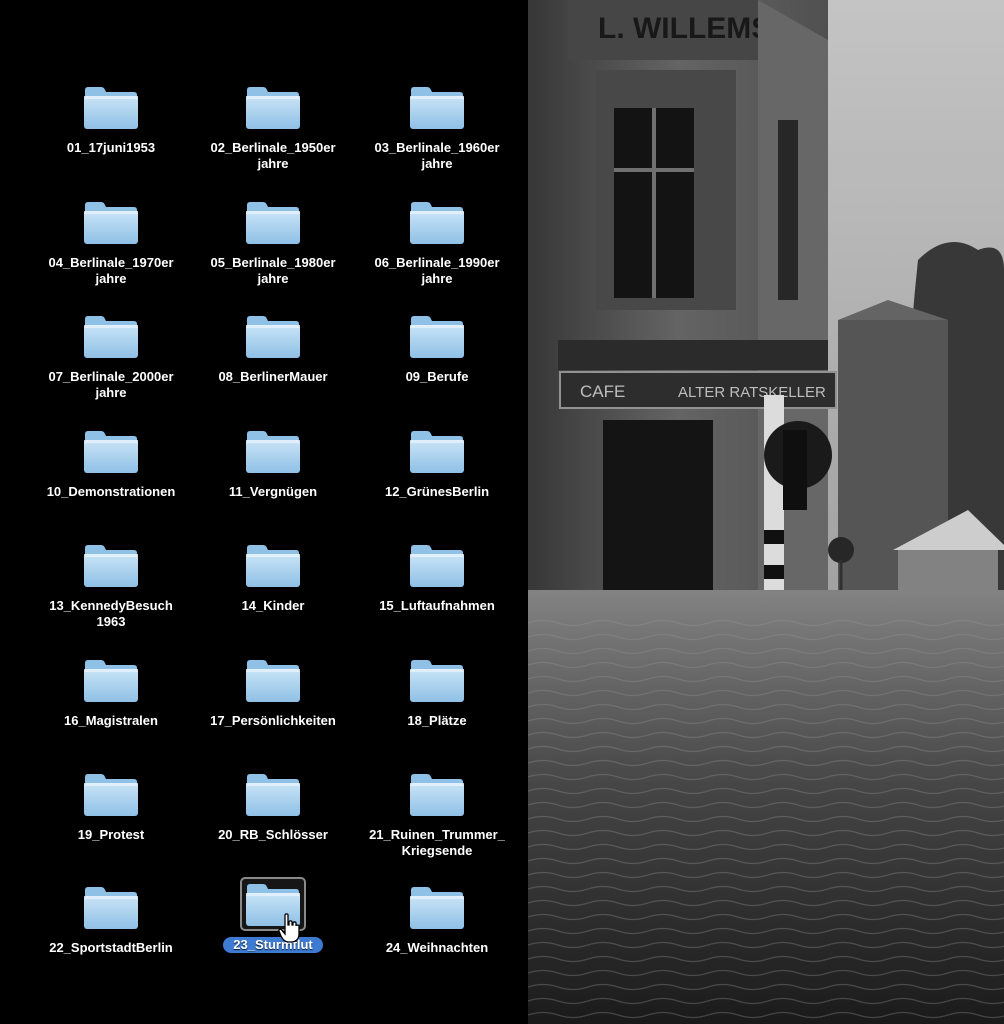  Describe the element at coordinates (111, 822) in the screenshot. I see `folder-item: 19_Protest` at that location.